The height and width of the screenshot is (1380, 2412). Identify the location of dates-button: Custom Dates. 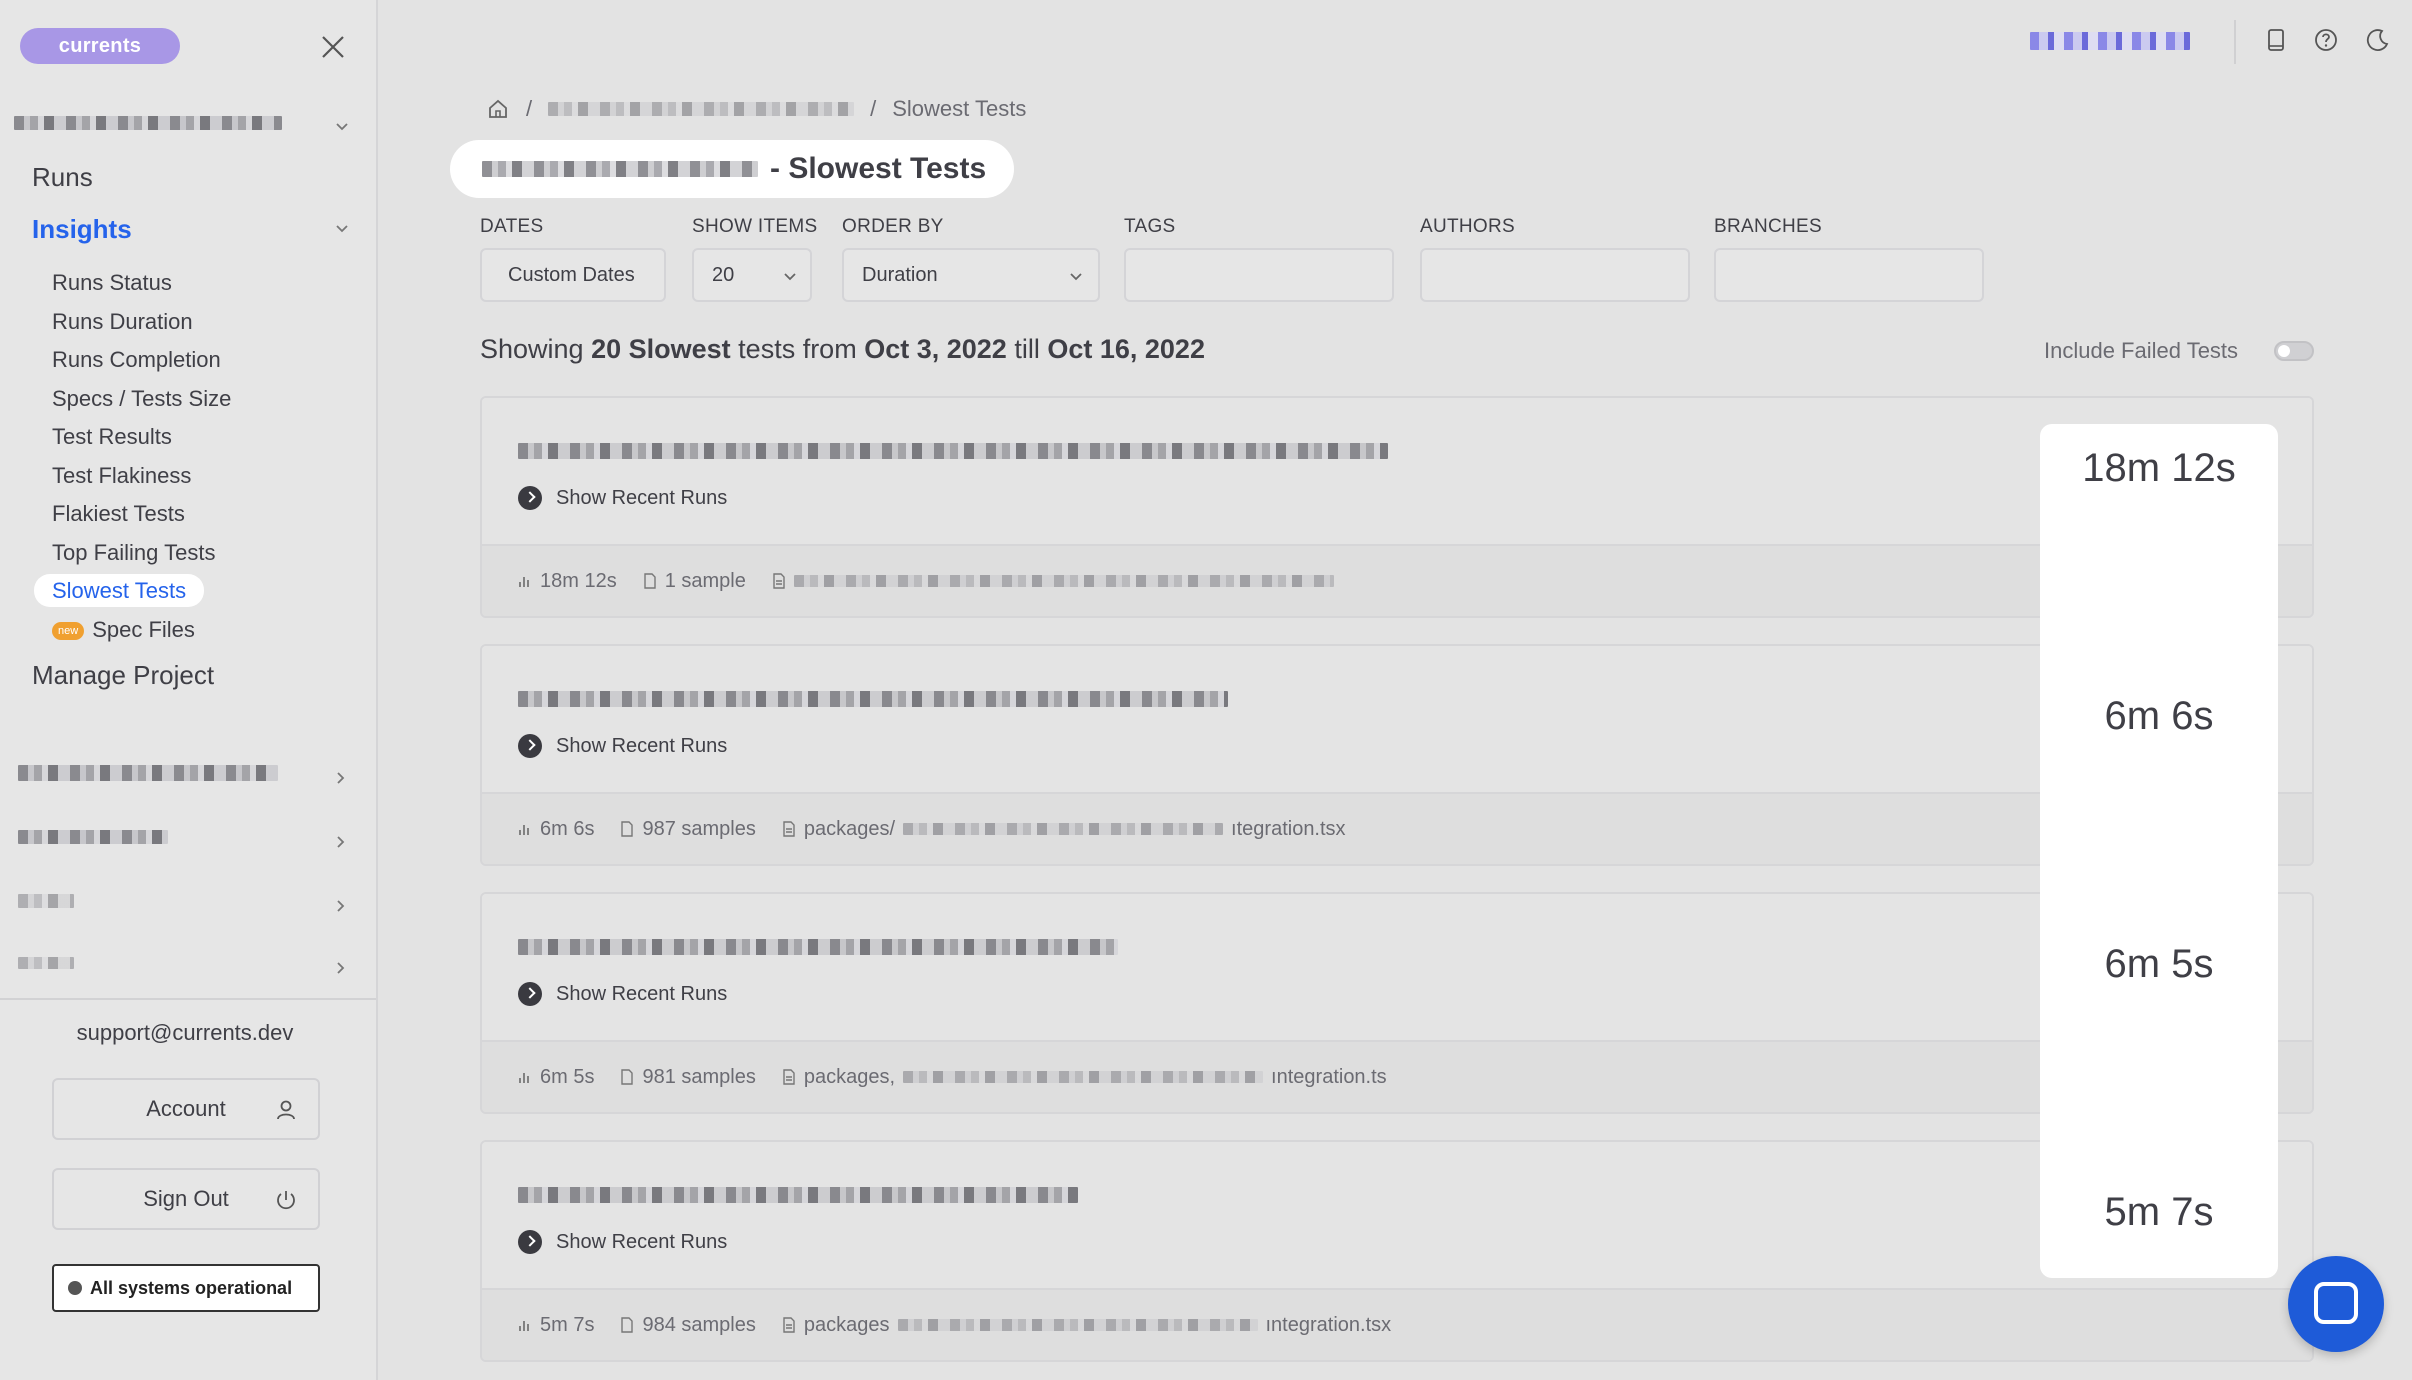
(573, 275).